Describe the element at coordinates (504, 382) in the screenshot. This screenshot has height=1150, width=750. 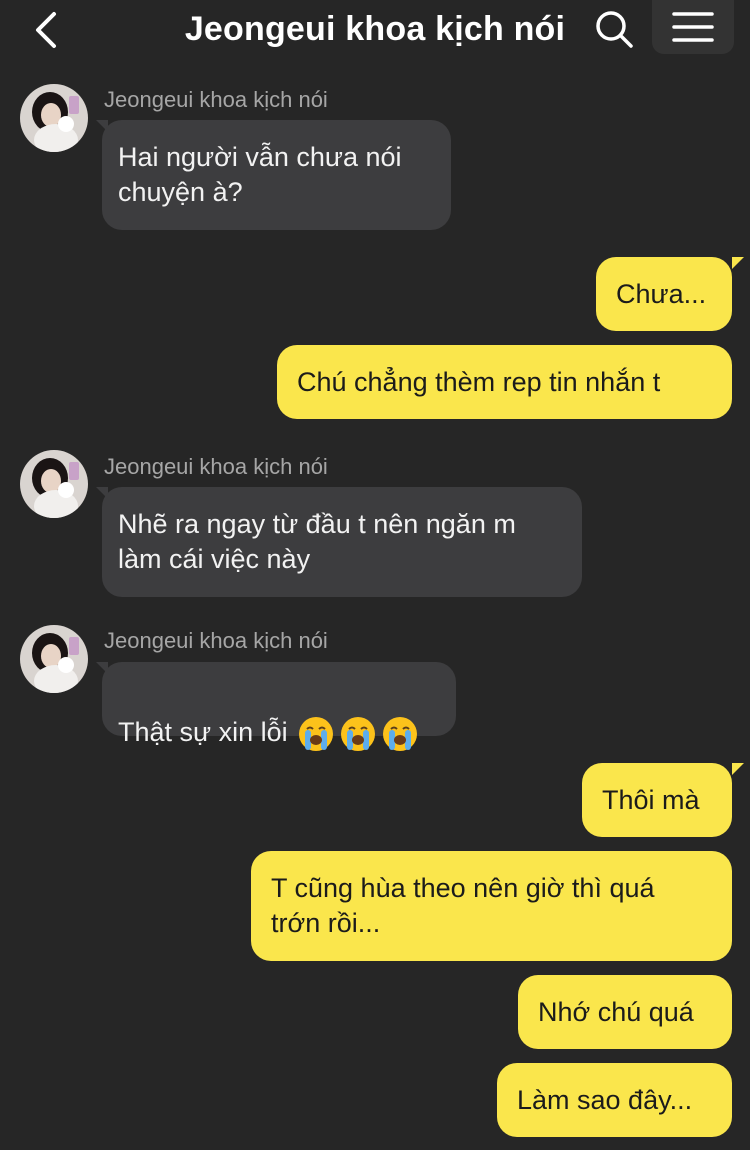
I see `message-bubble-outgoing: Chú chẳng thèm rep tin nhắn t` at that location.